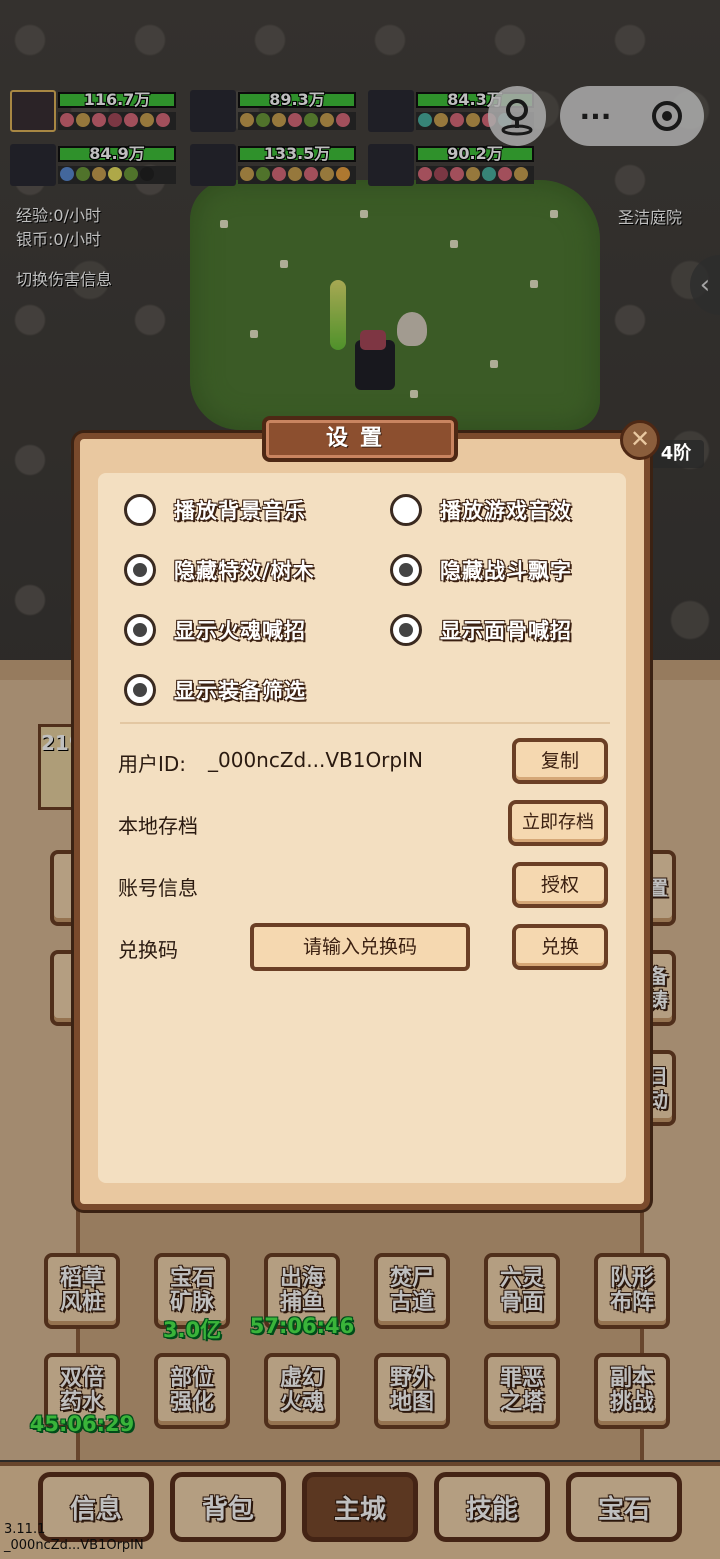 The width and height of the screenshot is (720, 1559). Describe the element at coordinates (506, 571) in the screenshot. I see `option-label: 隐藏战斗飘字` at that location.